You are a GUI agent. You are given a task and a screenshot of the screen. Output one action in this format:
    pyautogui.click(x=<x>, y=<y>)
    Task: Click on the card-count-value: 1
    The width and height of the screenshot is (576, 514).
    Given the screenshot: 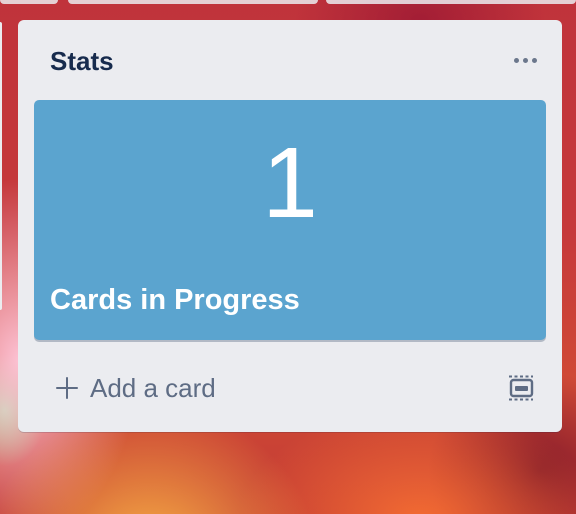 What is the action you would take?
    pyautogui.click(x=290, y=183)
    